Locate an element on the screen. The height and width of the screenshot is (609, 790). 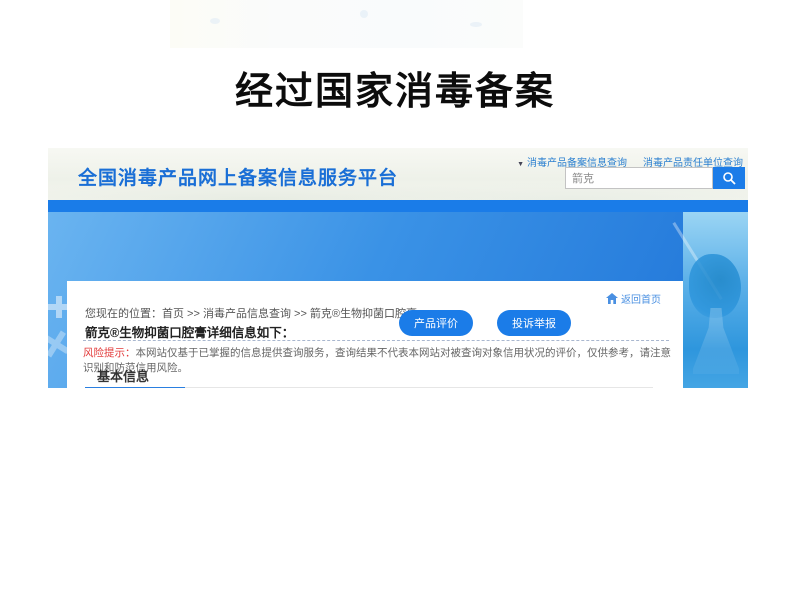
flask-icon is located at coordinates (716, 341).